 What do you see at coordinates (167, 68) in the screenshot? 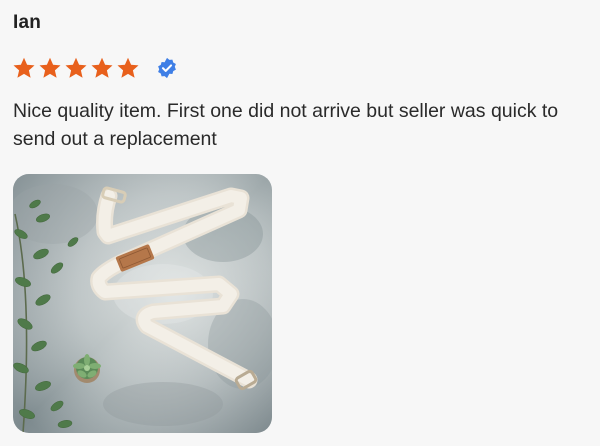
I see `verified-check-badge-icon` at bounding box center [167, 68].